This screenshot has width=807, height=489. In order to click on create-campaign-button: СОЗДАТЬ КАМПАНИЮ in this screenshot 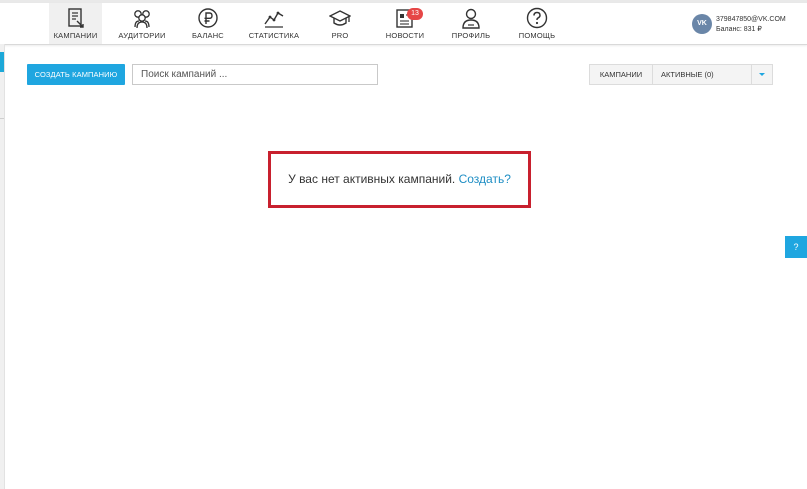, I will do `click(76, 74)`.